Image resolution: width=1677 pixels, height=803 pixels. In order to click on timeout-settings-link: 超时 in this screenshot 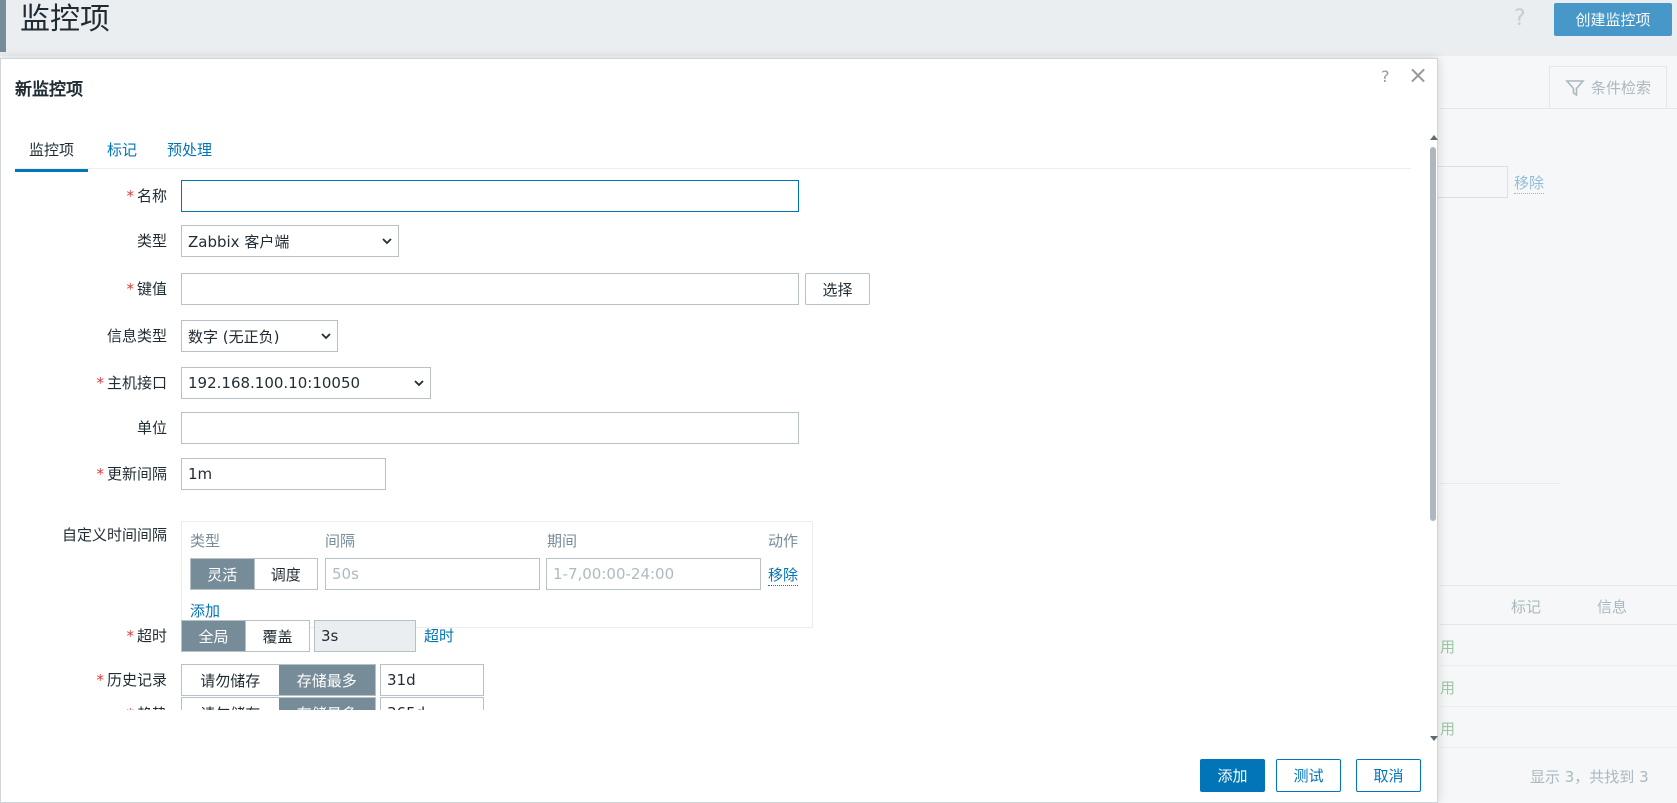, I will do `click(439, 635)`.